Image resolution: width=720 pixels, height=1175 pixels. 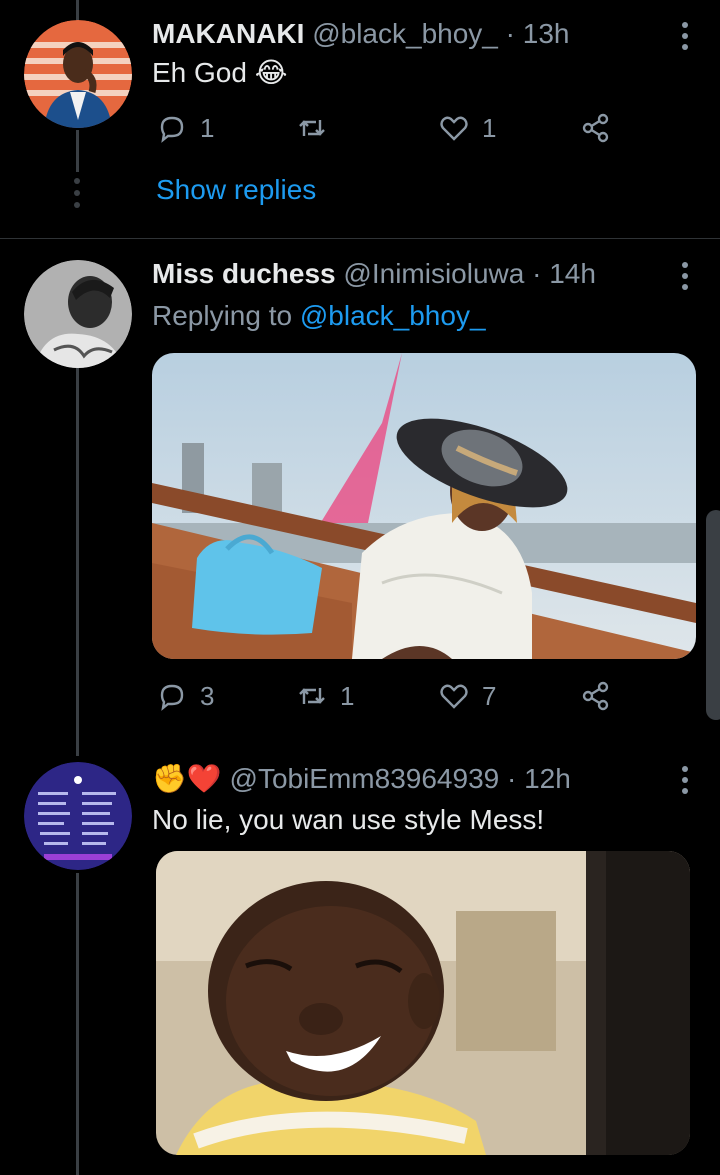 I want to click on like-button: 1, so click(x=467, y=128).